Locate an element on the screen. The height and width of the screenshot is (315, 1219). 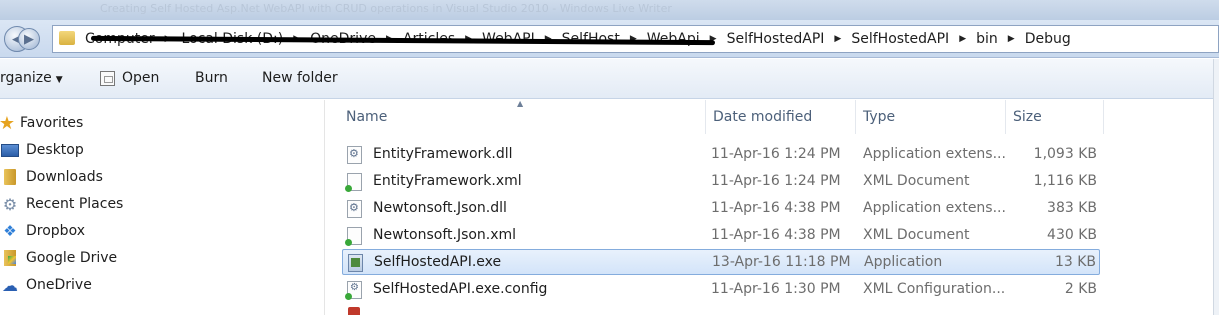
nav-item-onedrive: ☁ OneDrive is located at coordinates (46, 285).